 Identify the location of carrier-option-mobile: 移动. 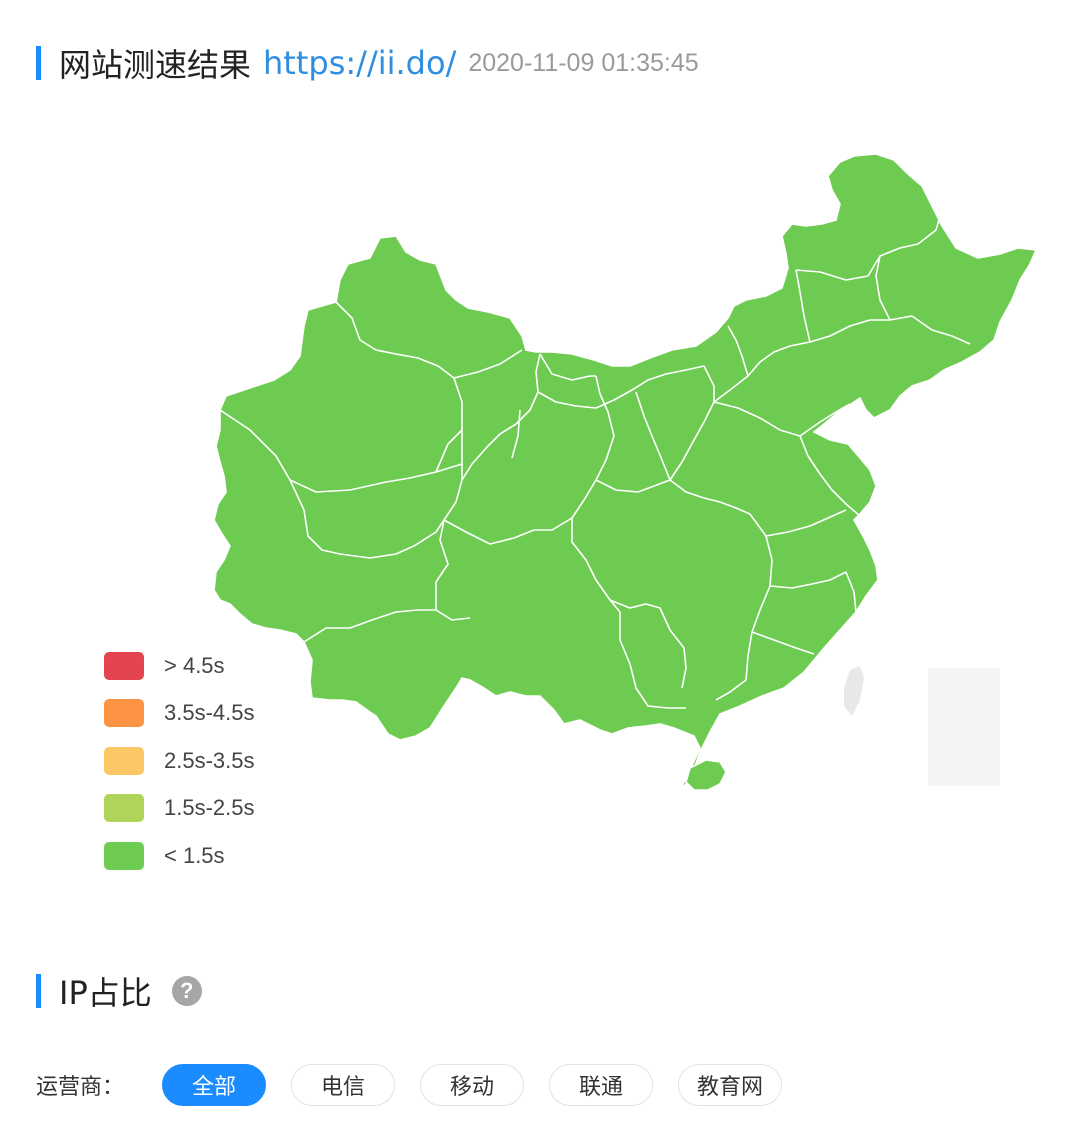
(472, 1085).